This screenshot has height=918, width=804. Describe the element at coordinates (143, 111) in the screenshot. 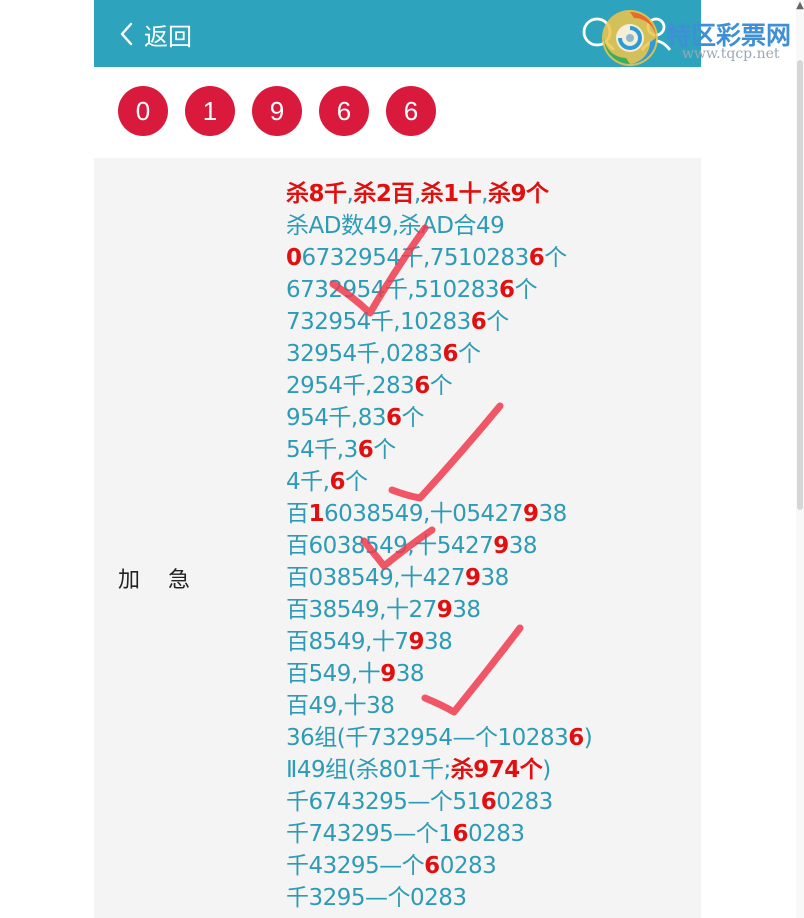

I see `result-ball: 0` at that location.